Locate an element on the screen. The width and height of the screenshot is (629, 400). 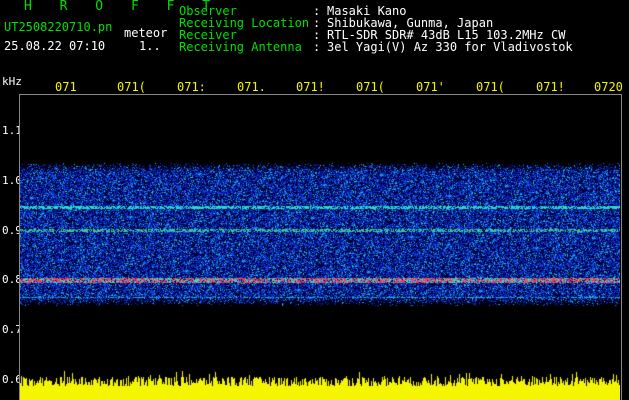
time-tick-5: 071! is located at coordinates (310, 87).